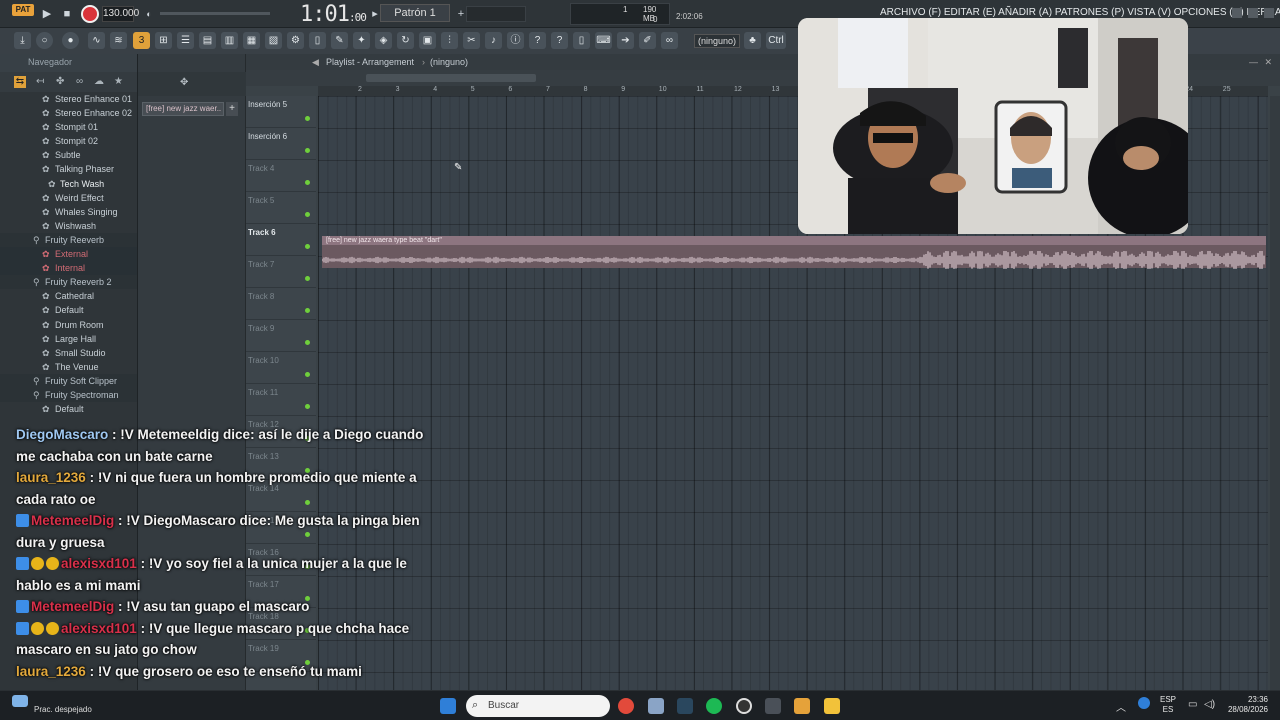  I want to click on start-icon, so click(448, 706).